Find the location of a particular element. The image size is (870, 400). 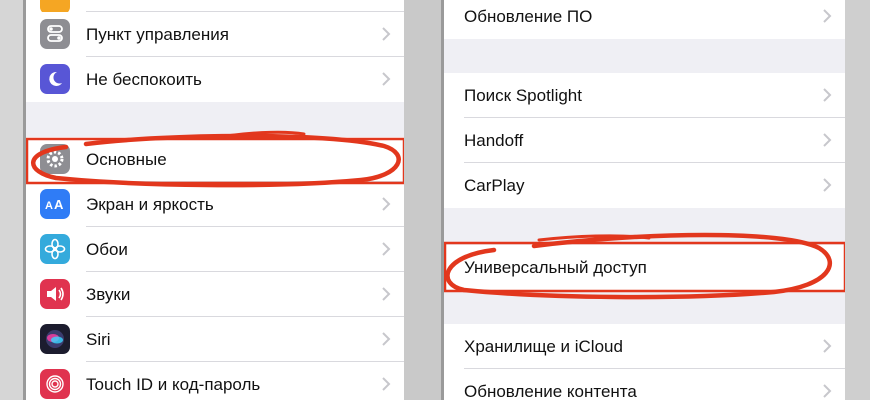

settings-row-label: Обои is located at coordinates (107, 249).